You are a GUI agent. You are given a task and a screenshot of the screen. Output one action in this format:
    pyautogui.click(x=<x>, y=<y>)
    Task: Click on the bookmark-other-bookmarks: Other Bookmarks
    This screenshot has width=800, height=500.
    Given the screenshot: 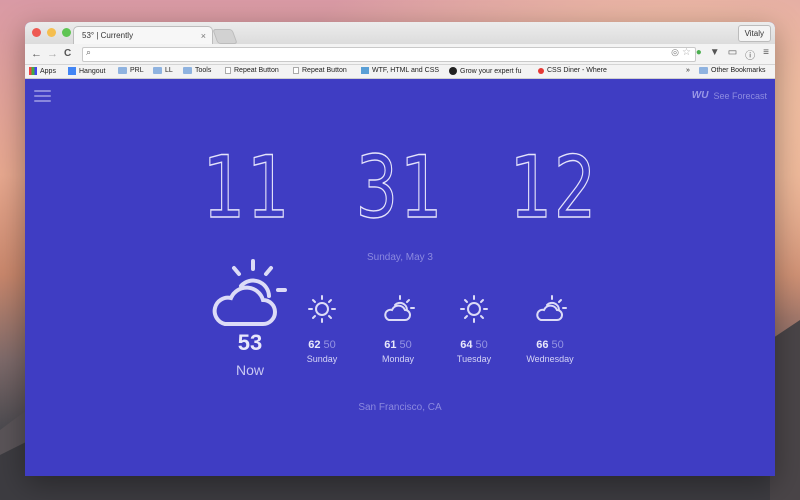 What is the action you would take?
    pyautogui.click(x=732, y=70)
    